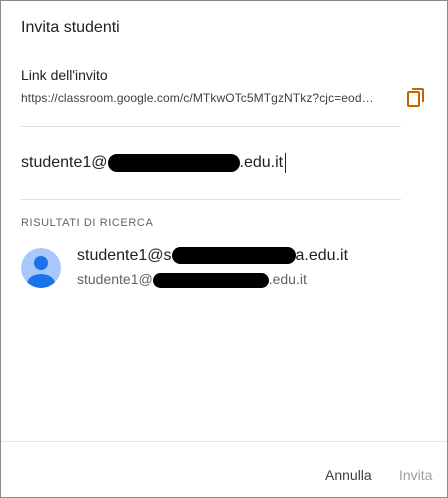  What do you see at coordinates (64, 162) in the screenshot?
I see `search-value-prefix: studente1@` at bounding box center [64, 162].